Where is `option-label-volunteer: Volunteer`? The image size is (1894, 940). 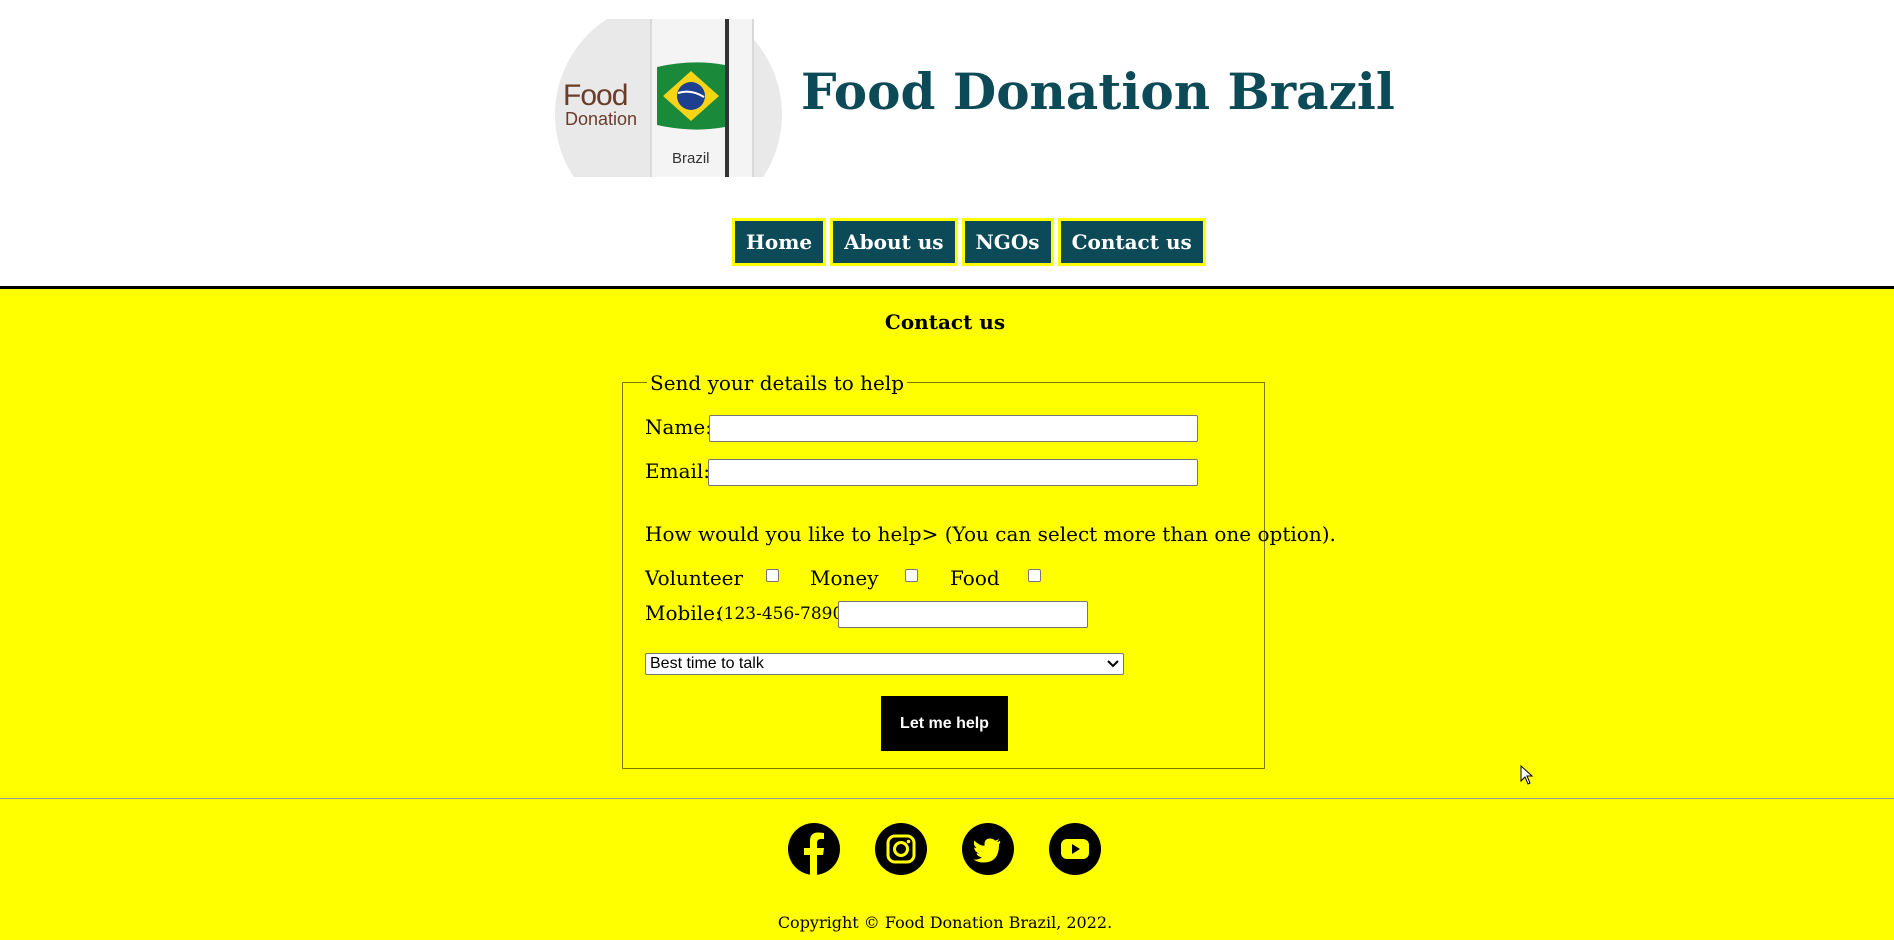 option-label-volunteer: Volunteer is located at coordinates (694, 578).